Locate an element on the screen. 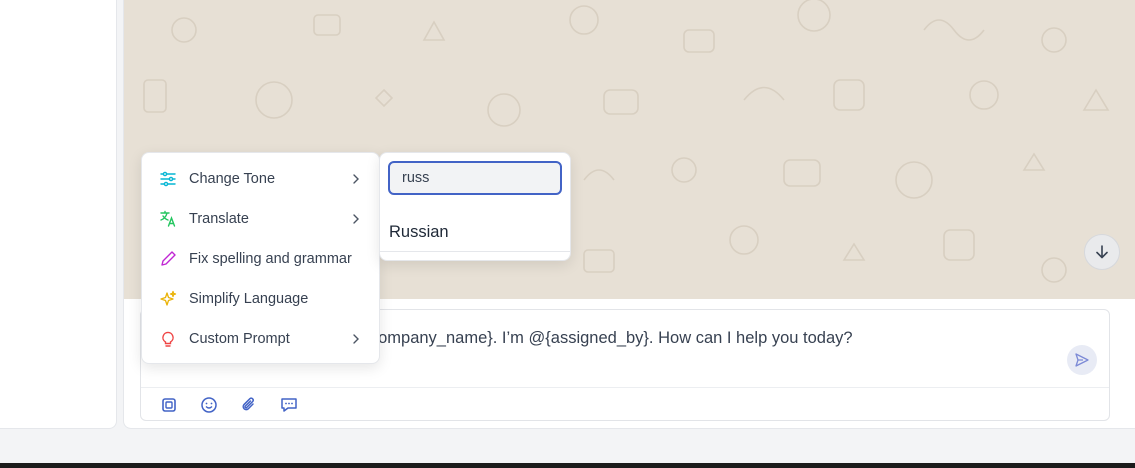 The height and width of the screenshot is (468, 1135). scroll-to-bottom-button is located at coordinates (1102, 252).